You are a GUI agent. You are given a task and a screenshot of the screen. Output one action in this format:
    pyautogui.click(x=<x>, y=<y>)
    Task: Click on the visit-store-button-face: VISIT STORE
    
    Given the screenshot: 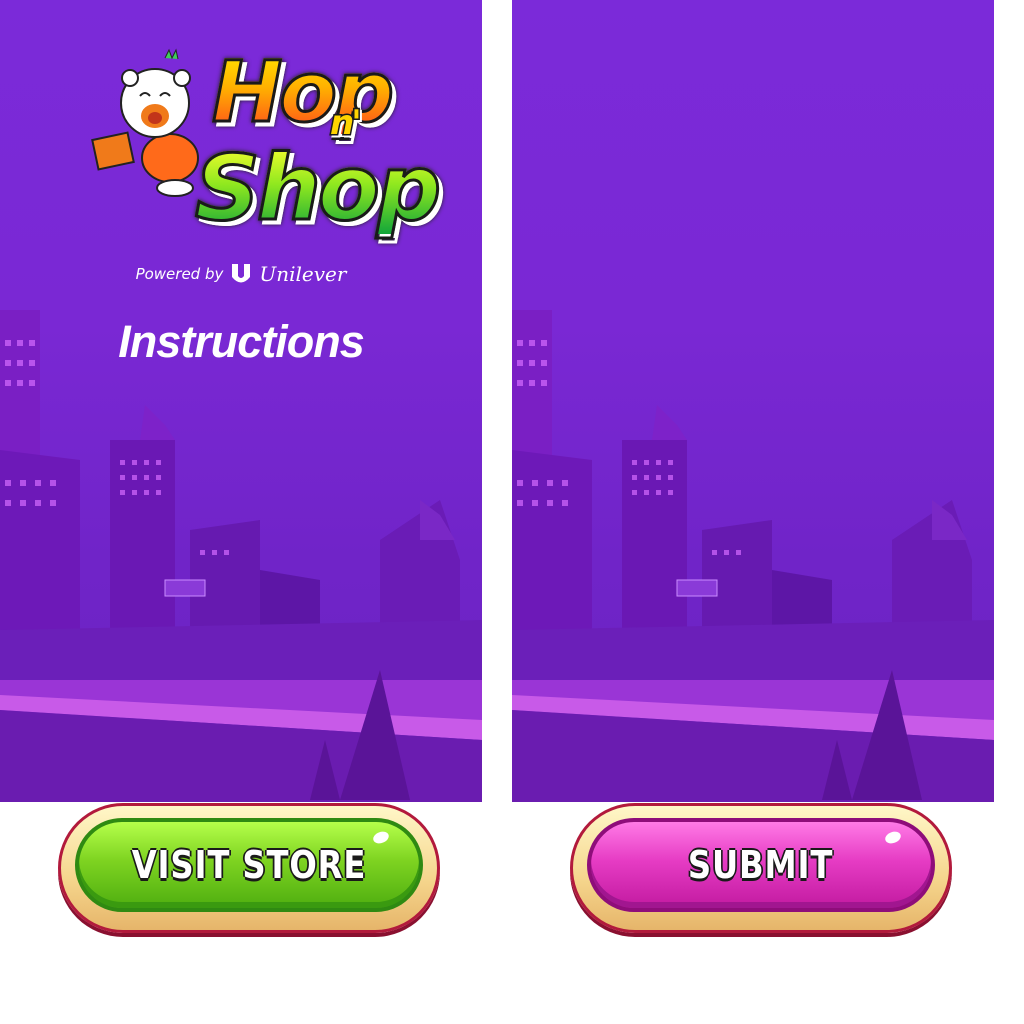 What is the action you would take?
    pyautogui.click(x=249, y=865)
    